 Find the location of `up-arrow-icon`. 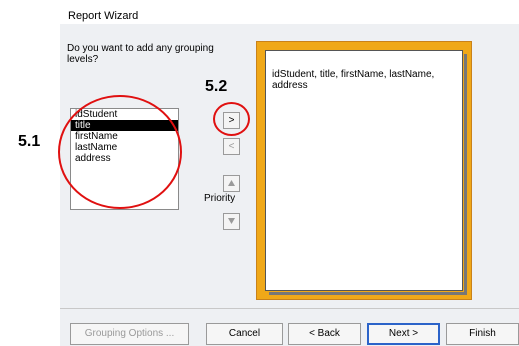

up-arrow-icon is located at coordinates (231, 183).